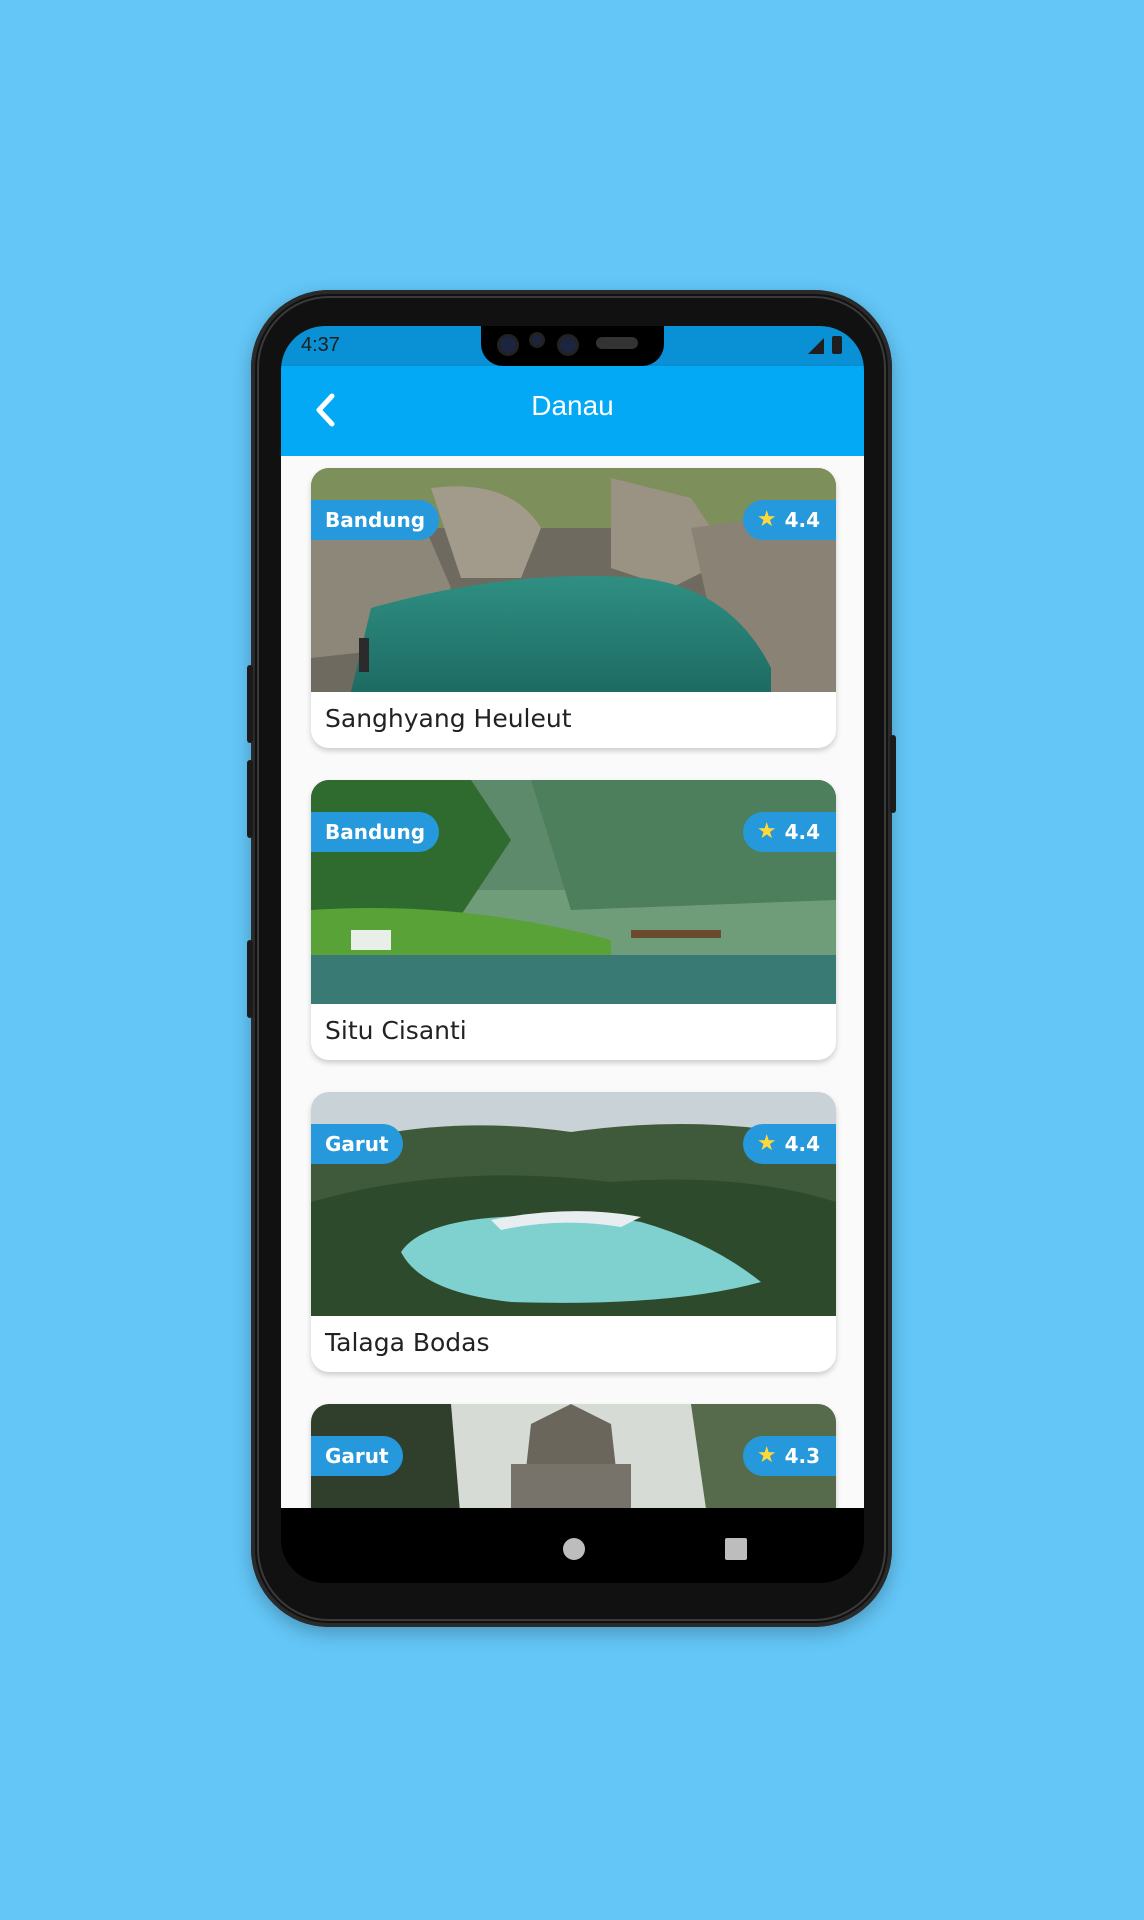 The height and width of the screenshot is (1920, 1144). Describe the element at coordinates (396, 1030) in the screenshot. I see `place-name: Situ Cisanti` at that location.